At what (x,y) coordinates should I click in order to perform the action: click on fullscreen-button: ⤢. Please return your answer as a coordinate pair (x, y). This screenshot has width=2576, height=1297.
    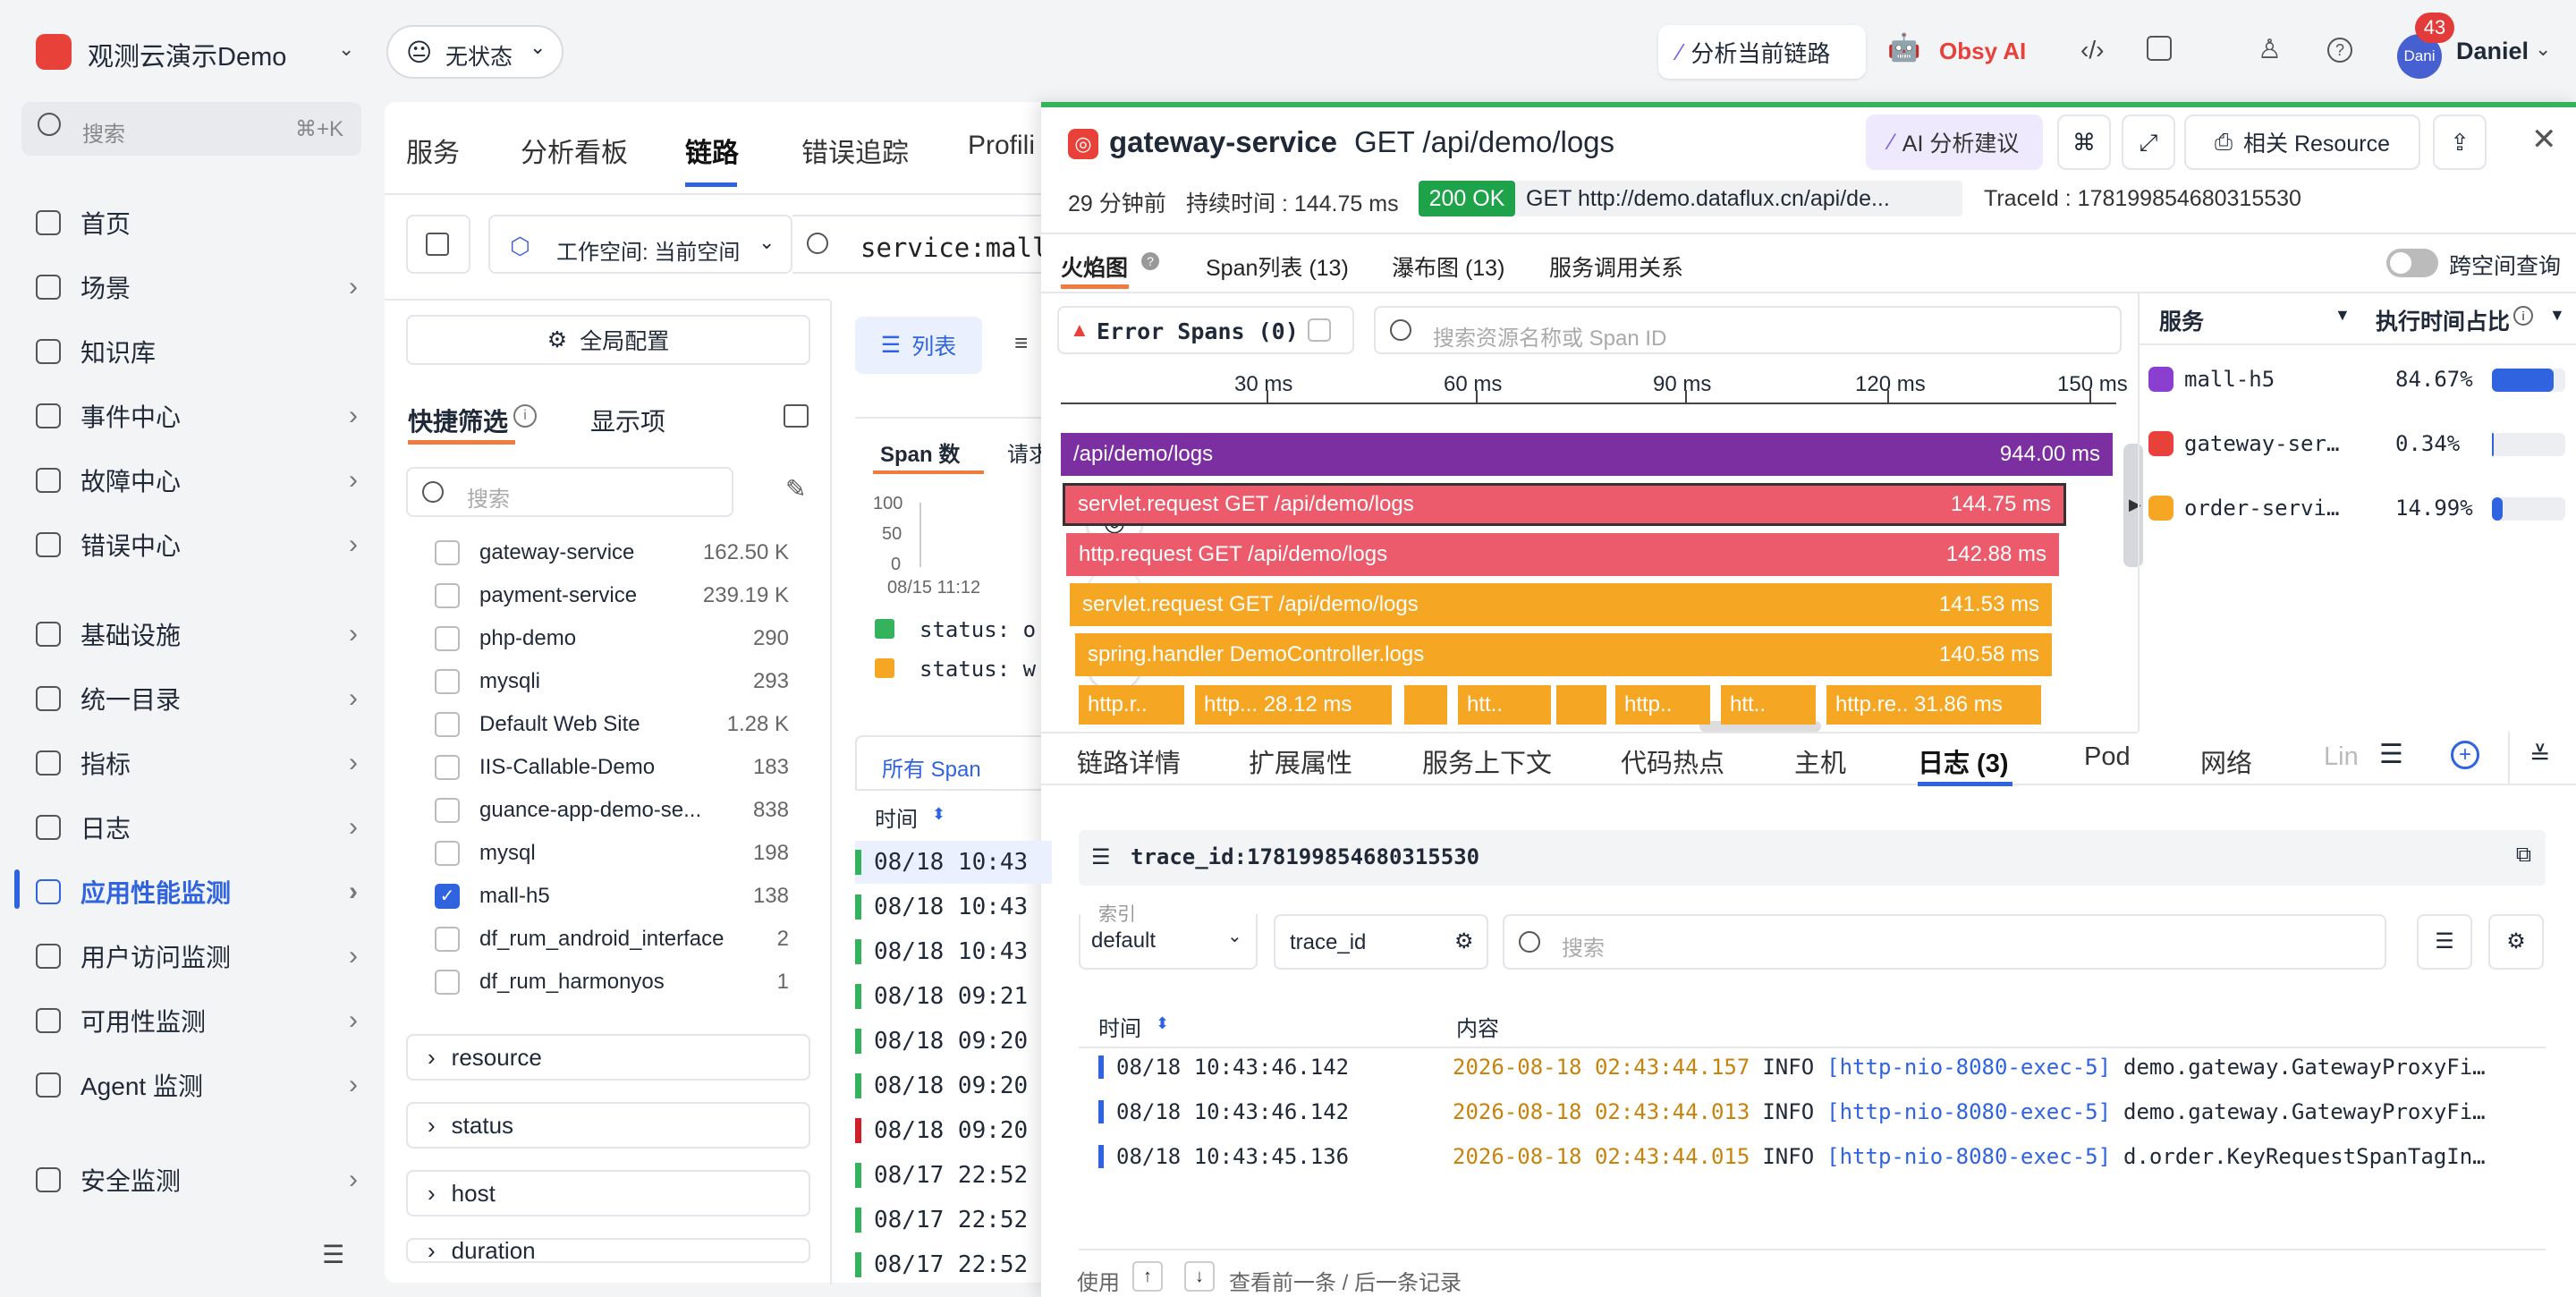
    Looking at the image, I should click on (2148, 142).